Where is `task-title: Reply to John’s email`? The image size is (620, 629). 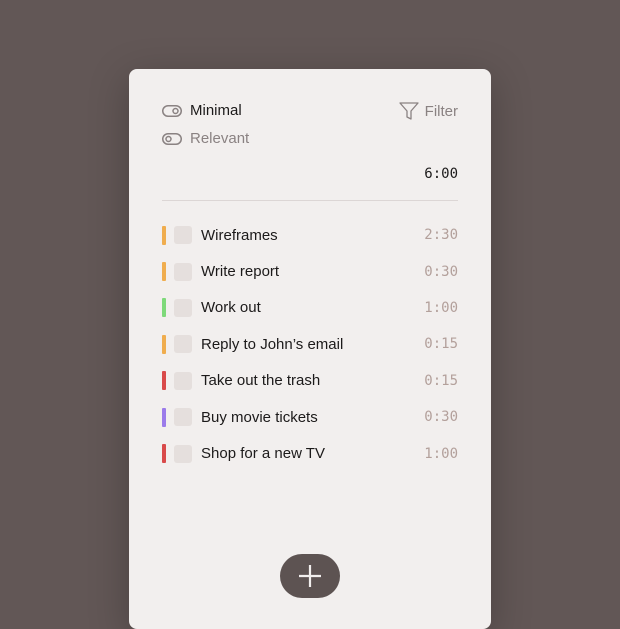
task-title: Reply to John’s email is located at coordinates (272, 344).